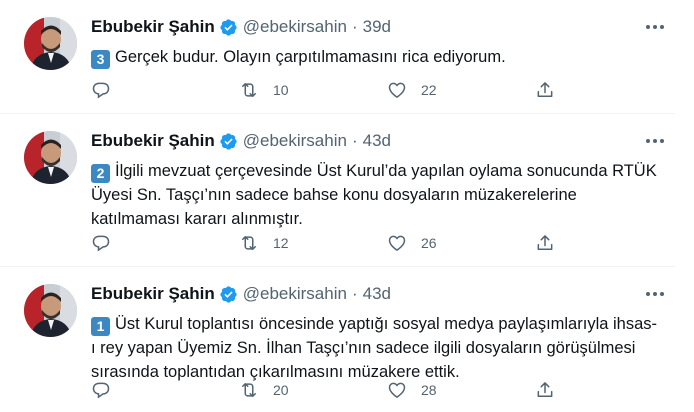 This screenshot has height=412, width=694. I want to click on like-count: 26, so click(429, 243).